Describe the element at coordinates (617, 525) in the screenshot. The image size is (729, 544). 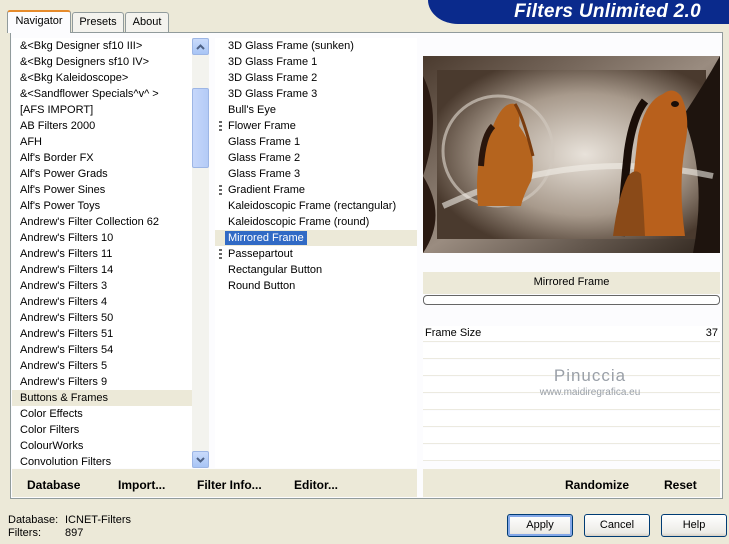
I see `cancel-button: Cancel` at that location.